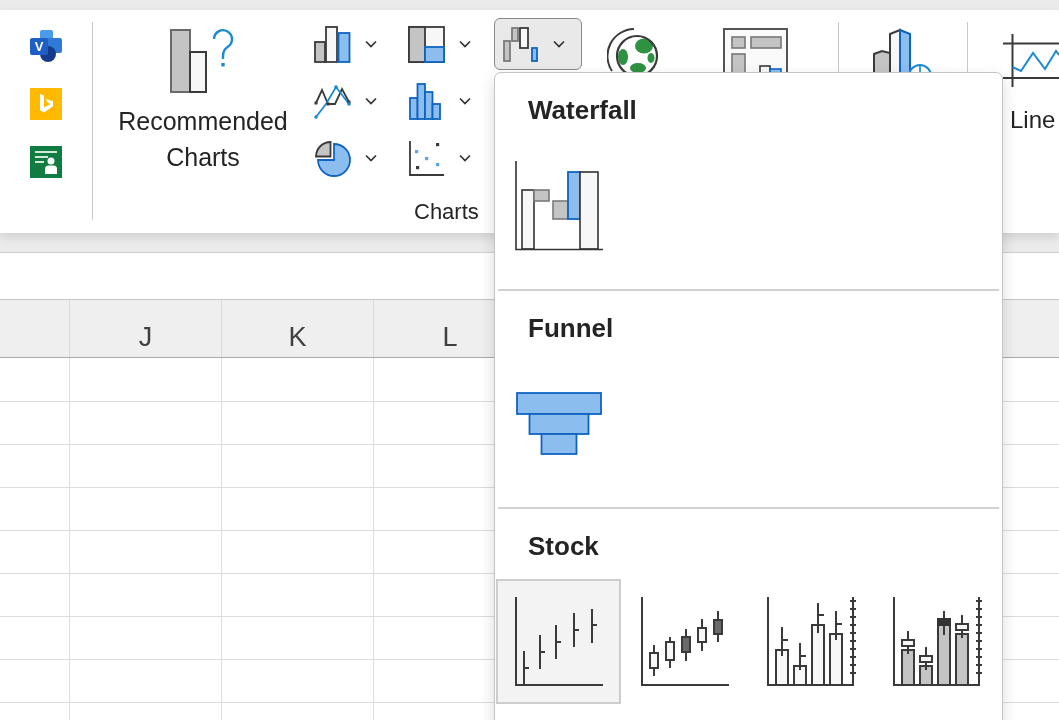  I want to click on chart-option, so click(558, 641).